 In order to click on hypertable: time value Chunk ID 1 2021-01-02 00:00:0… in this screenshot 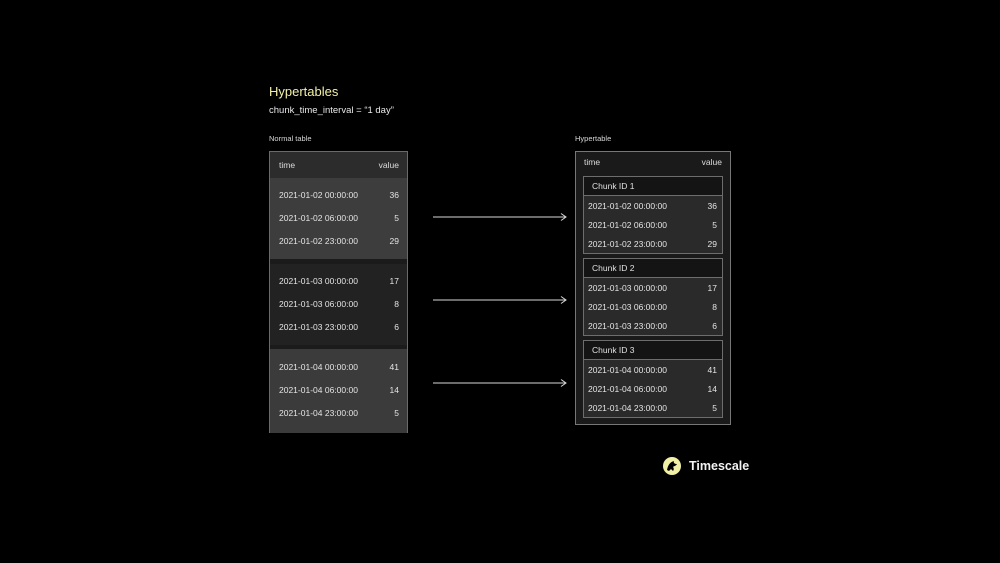, I will do `click(653, 288)`.